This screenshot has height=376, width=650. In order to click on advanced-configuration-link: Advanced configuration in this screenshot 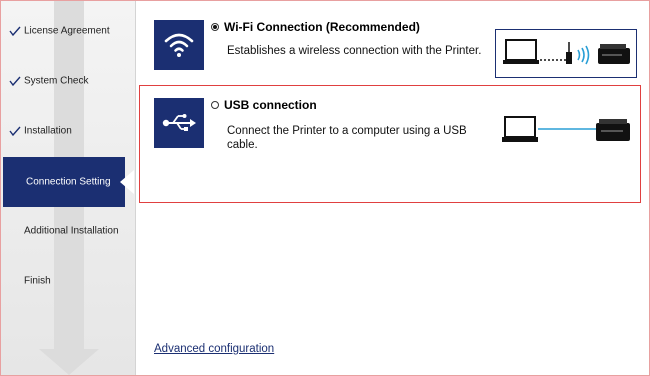, I will do `click(214, 349)`.